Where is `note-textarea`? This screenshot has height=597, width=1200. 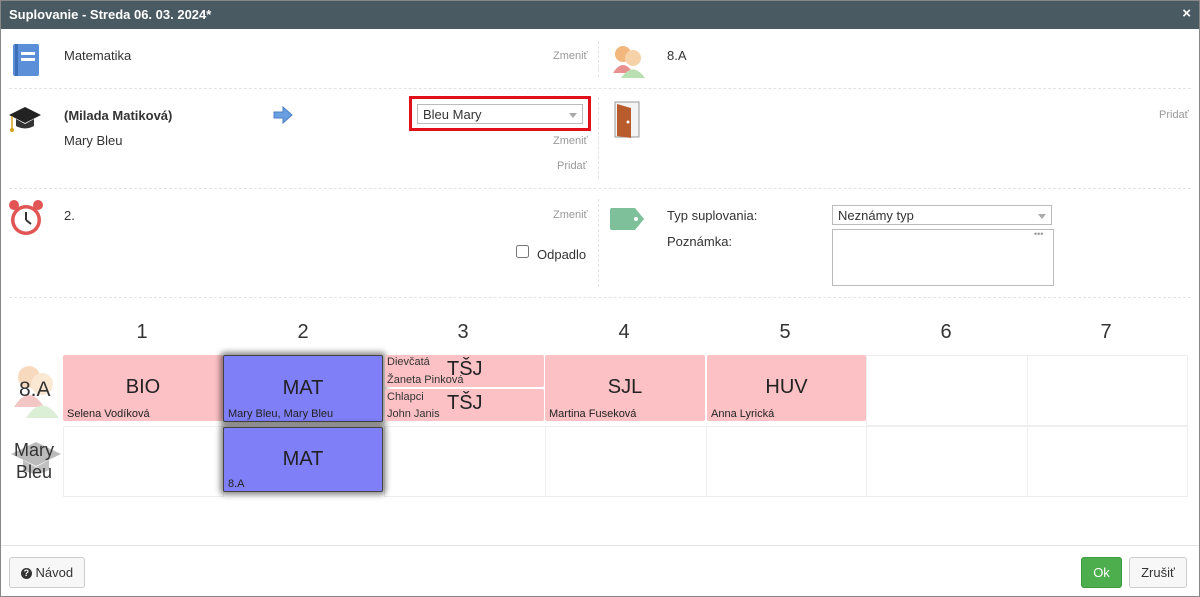 note-textarea is located at coordinates (943, 257).